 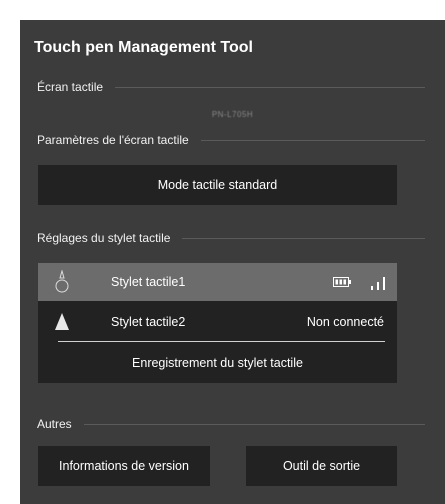 What do you see at coordinates (148, 282) in the screenshot?
I see `stylus-item-1-name: Stylet tactile1` at bounding box center [148, 282].